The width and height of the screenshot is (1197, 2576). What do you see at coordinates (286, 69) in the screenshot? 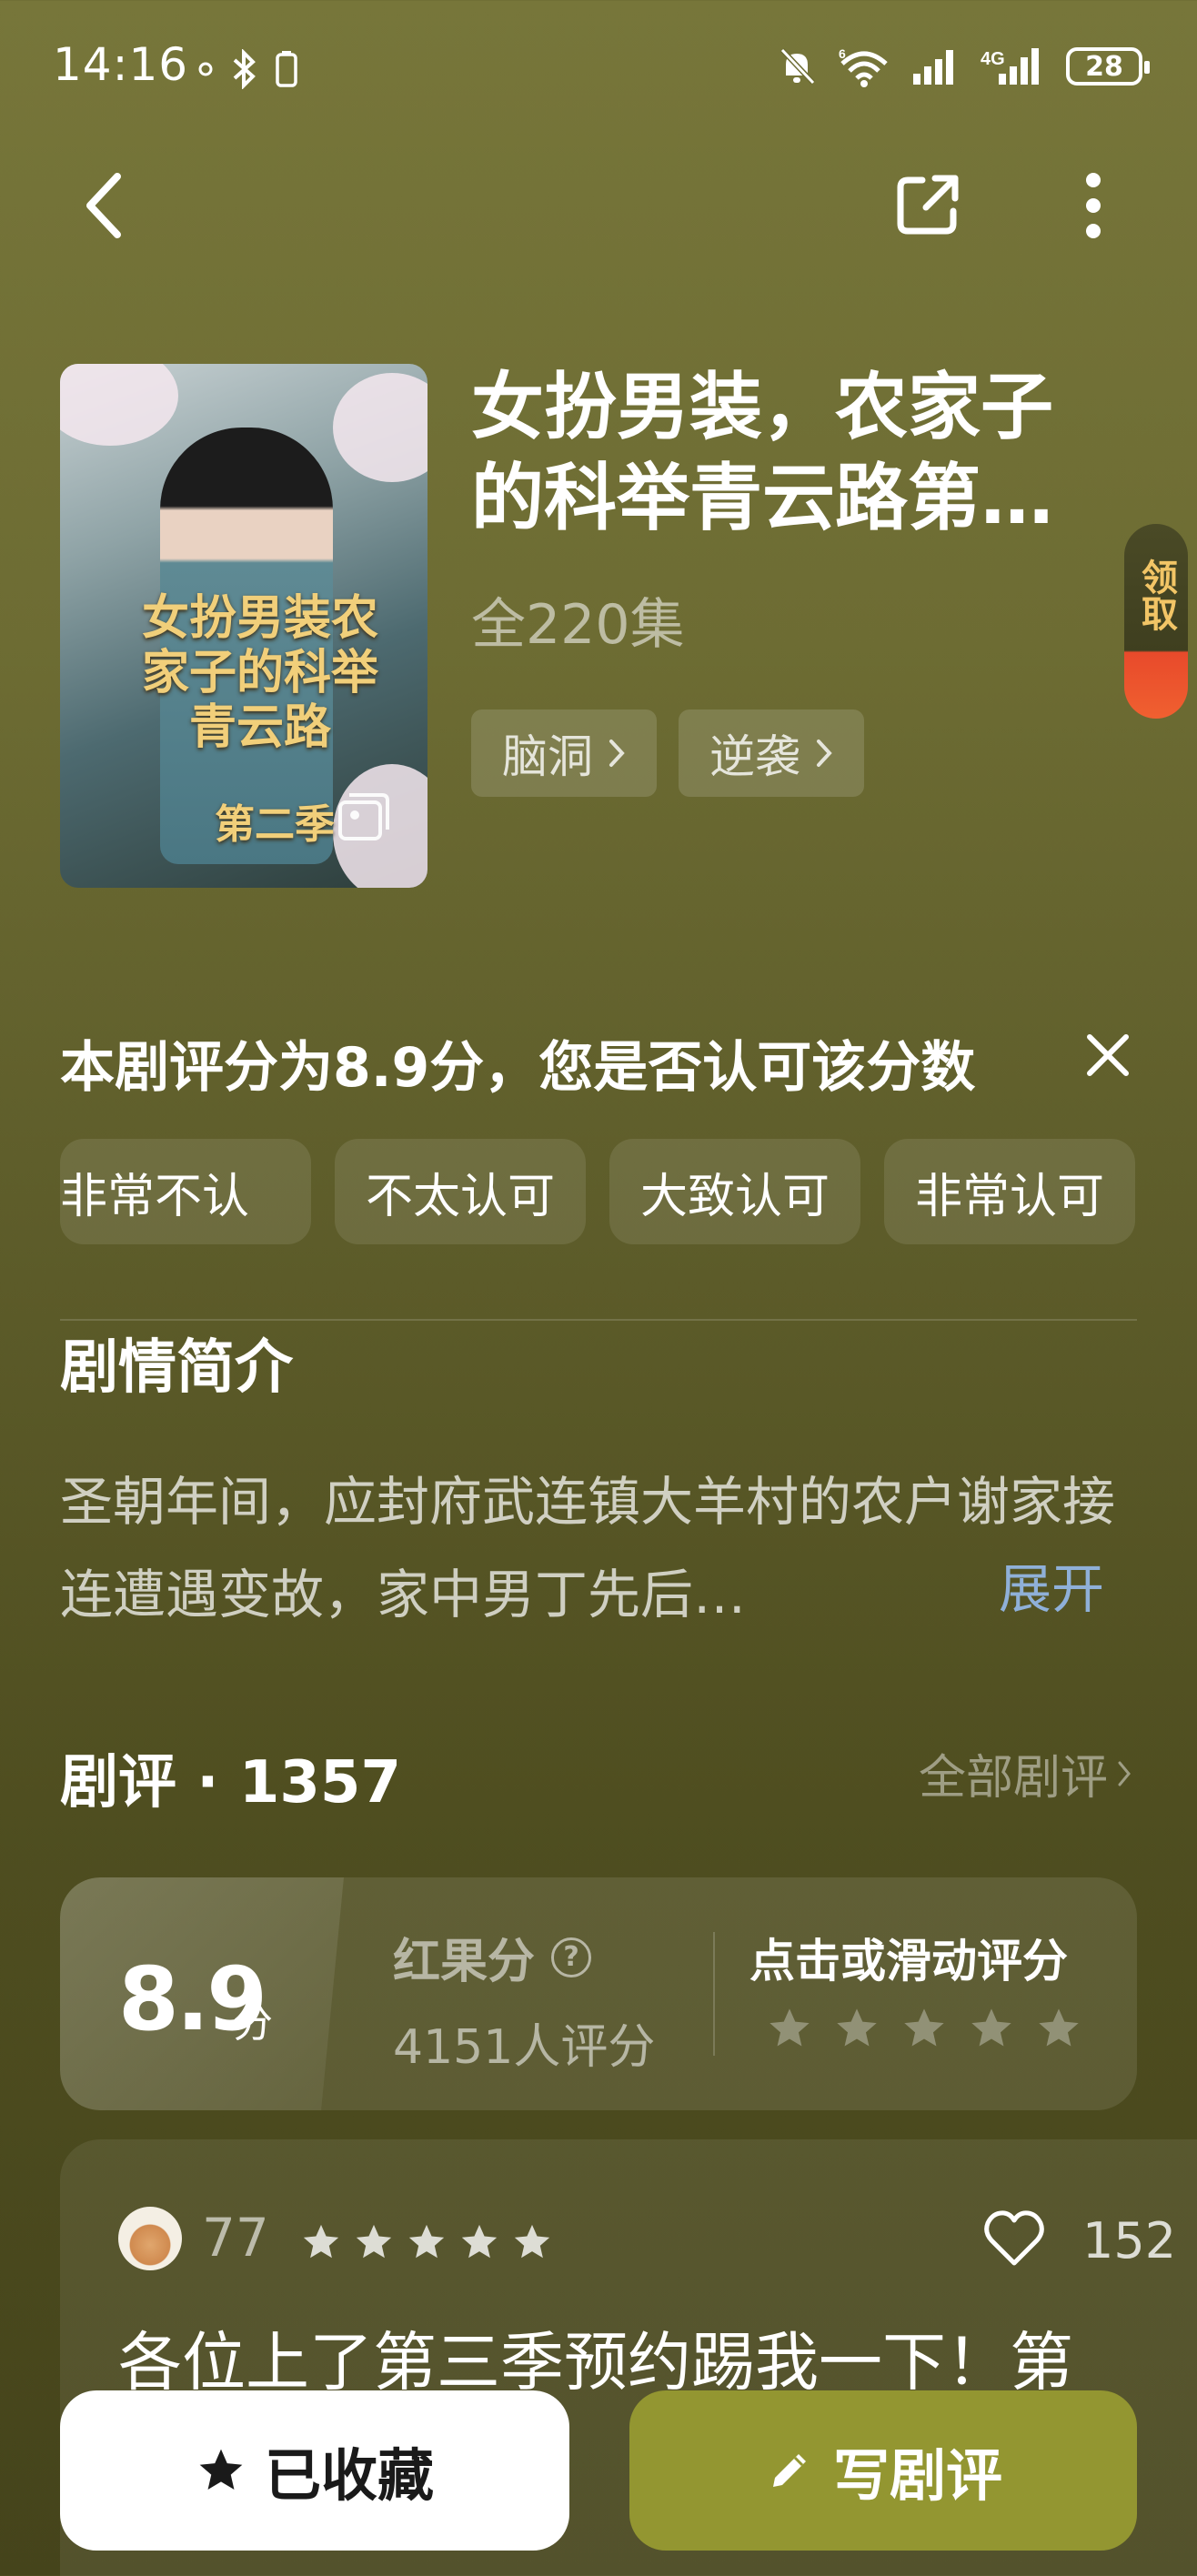
I see `battery-phone-icon` at bounding box center [286, 69].